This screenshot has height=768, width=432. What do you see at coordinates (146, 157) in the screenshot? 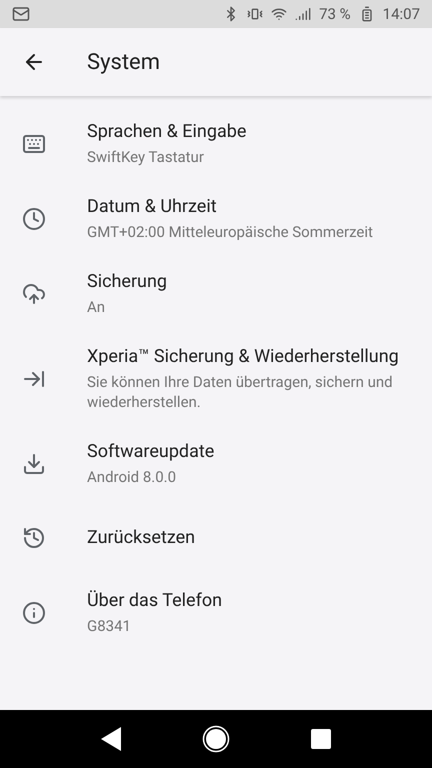
I see `item-summary: SwiftKey Tastatur` at bounding box center [146, 157].